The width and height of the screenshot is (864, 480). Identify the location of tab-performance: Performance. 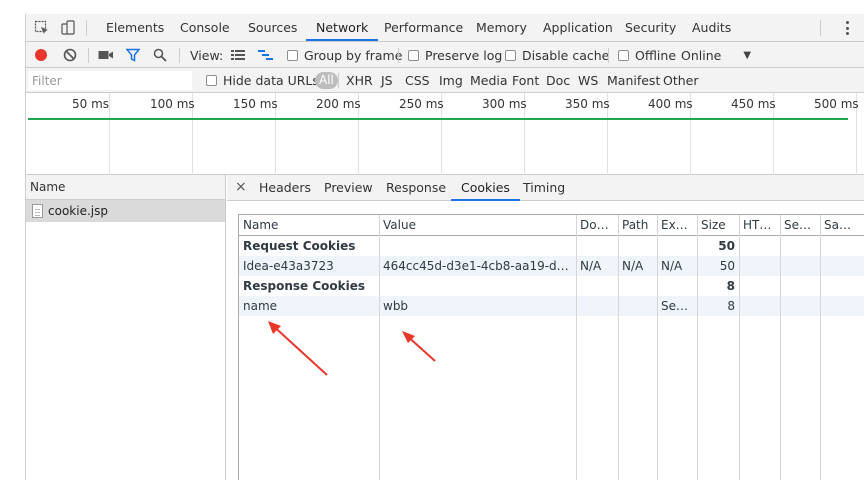
(423, 27).